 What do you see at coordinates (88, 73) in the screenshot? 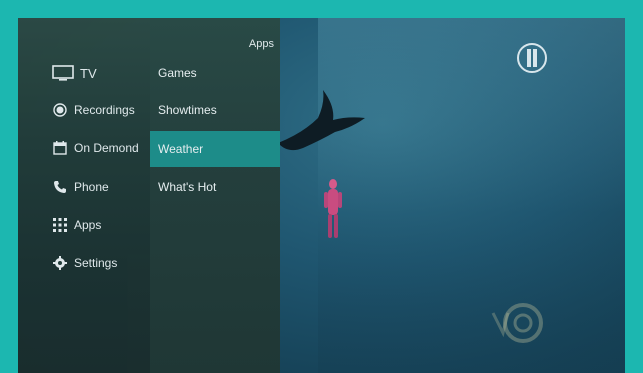
I see `sidebar-item-label: TV` at bounding box center [88, 73].